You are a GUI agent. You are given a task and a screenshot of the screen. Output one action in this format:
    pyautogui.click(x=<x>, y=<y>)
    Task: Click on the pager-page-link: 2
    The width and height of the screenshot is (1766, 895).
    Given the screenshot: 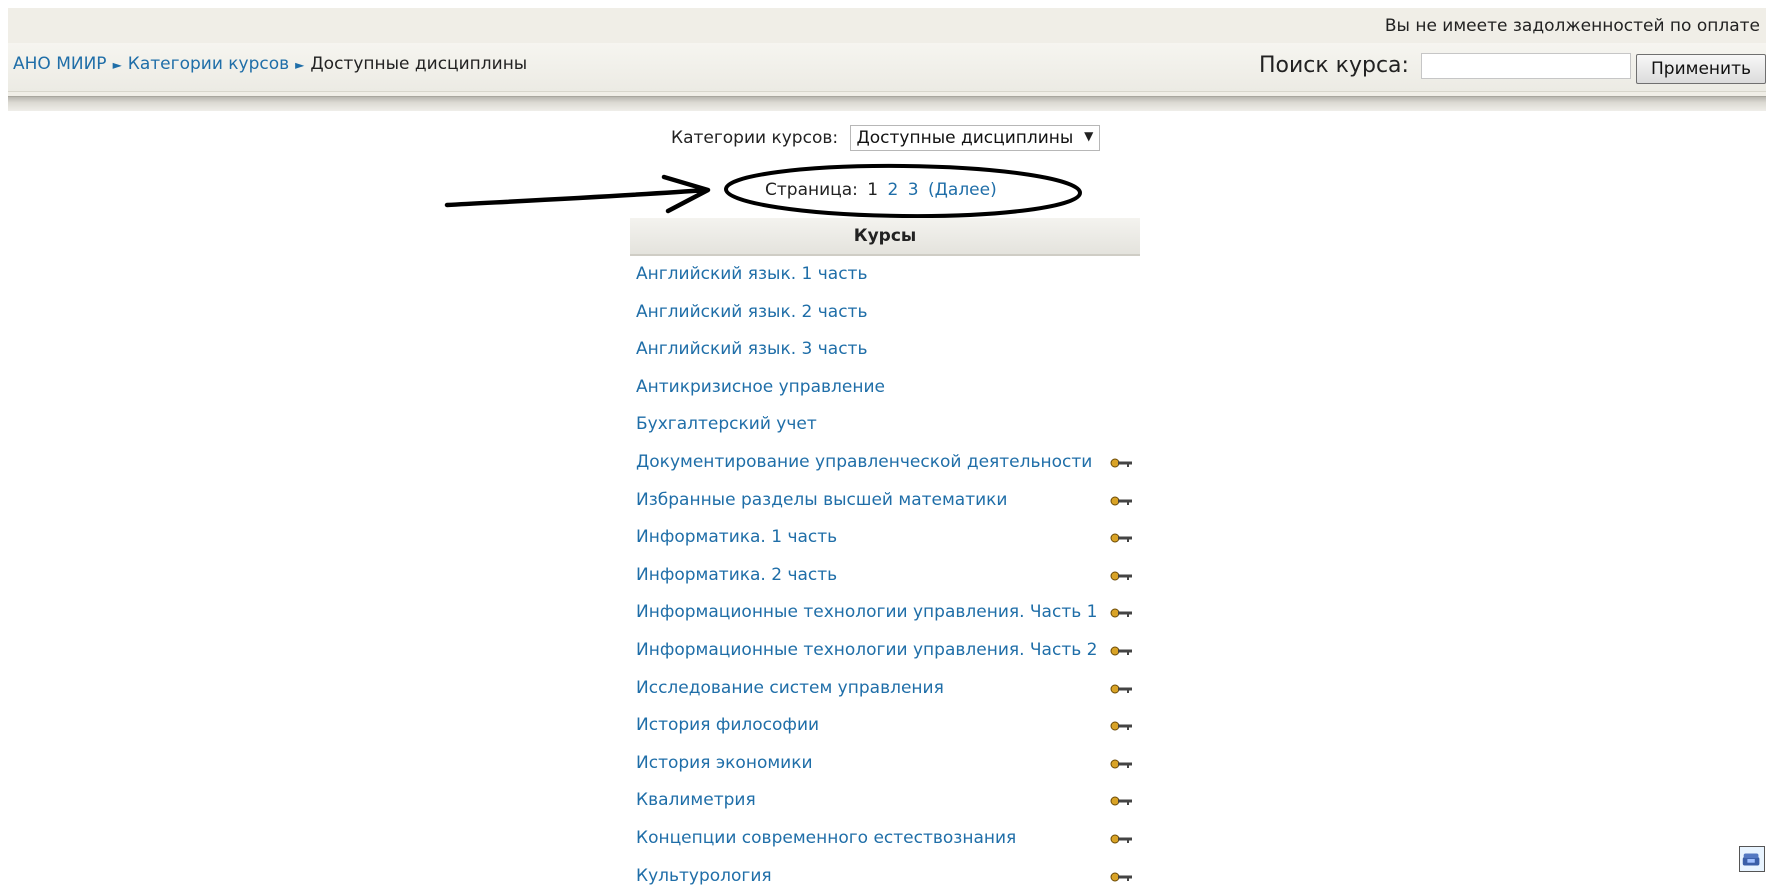 What is the action you would take?
    pyautogui.click(x=893, y=190)
    